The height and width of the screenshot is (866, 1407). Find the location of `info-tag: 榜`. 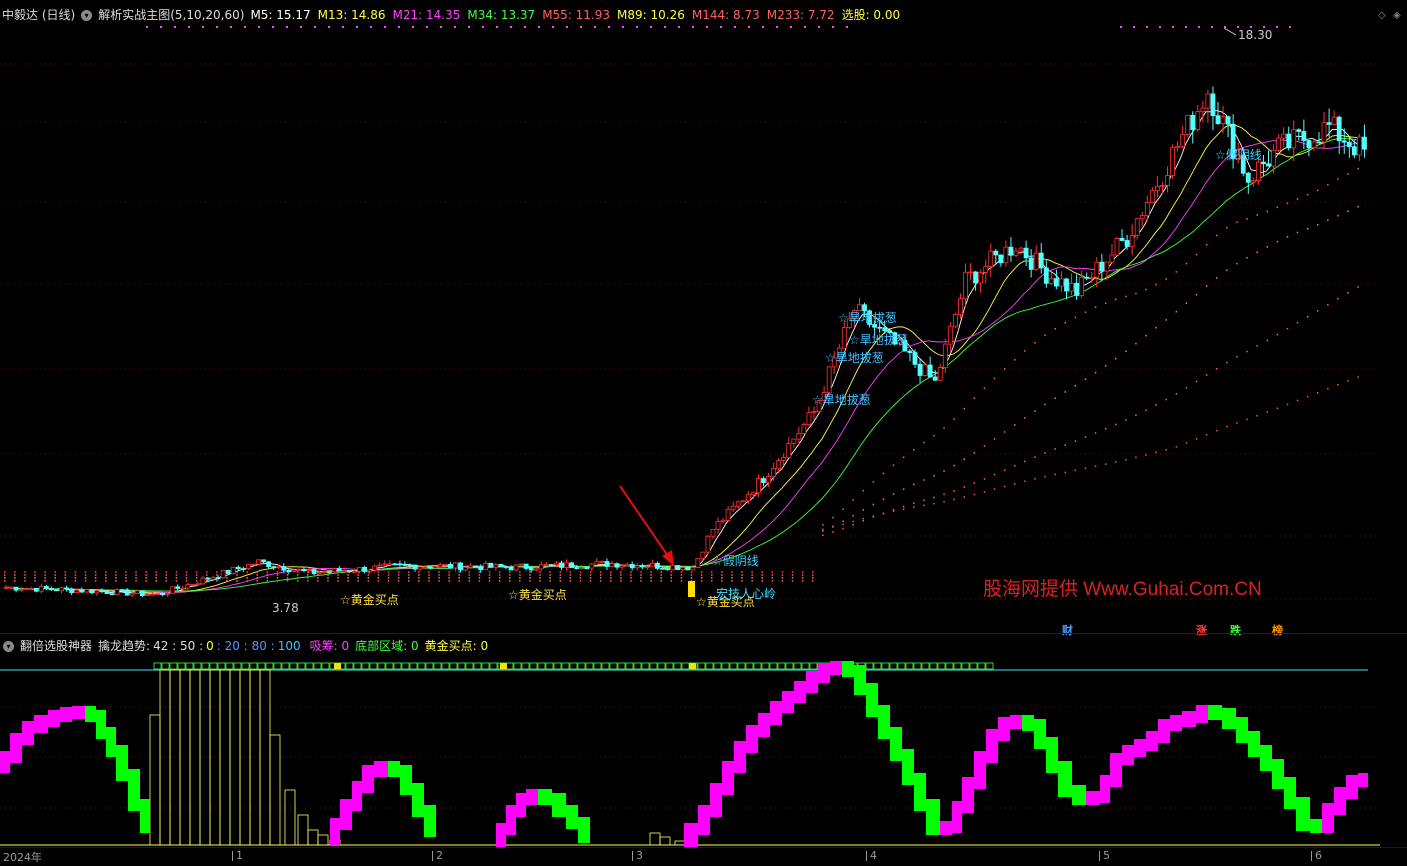

info-tag: 榜 is located at coordinates (1277, 630).